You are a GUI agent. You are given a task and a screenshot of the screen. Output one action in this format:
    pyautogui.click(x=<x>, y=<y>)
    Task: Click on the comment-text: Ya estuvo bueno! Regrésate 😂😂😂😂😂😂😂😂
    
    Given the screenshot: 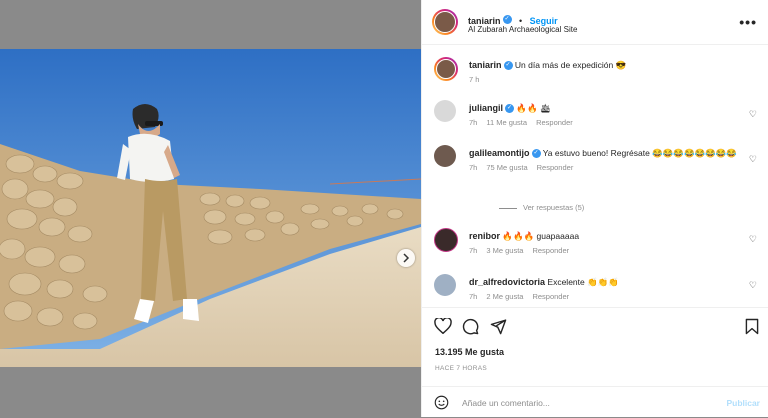 What is the action you would take?
    pyautogui.click(x=639, y=153)
    